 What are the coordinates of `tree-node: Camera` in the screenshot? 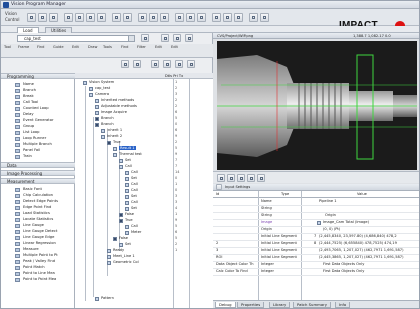 It's located at (102, 94).